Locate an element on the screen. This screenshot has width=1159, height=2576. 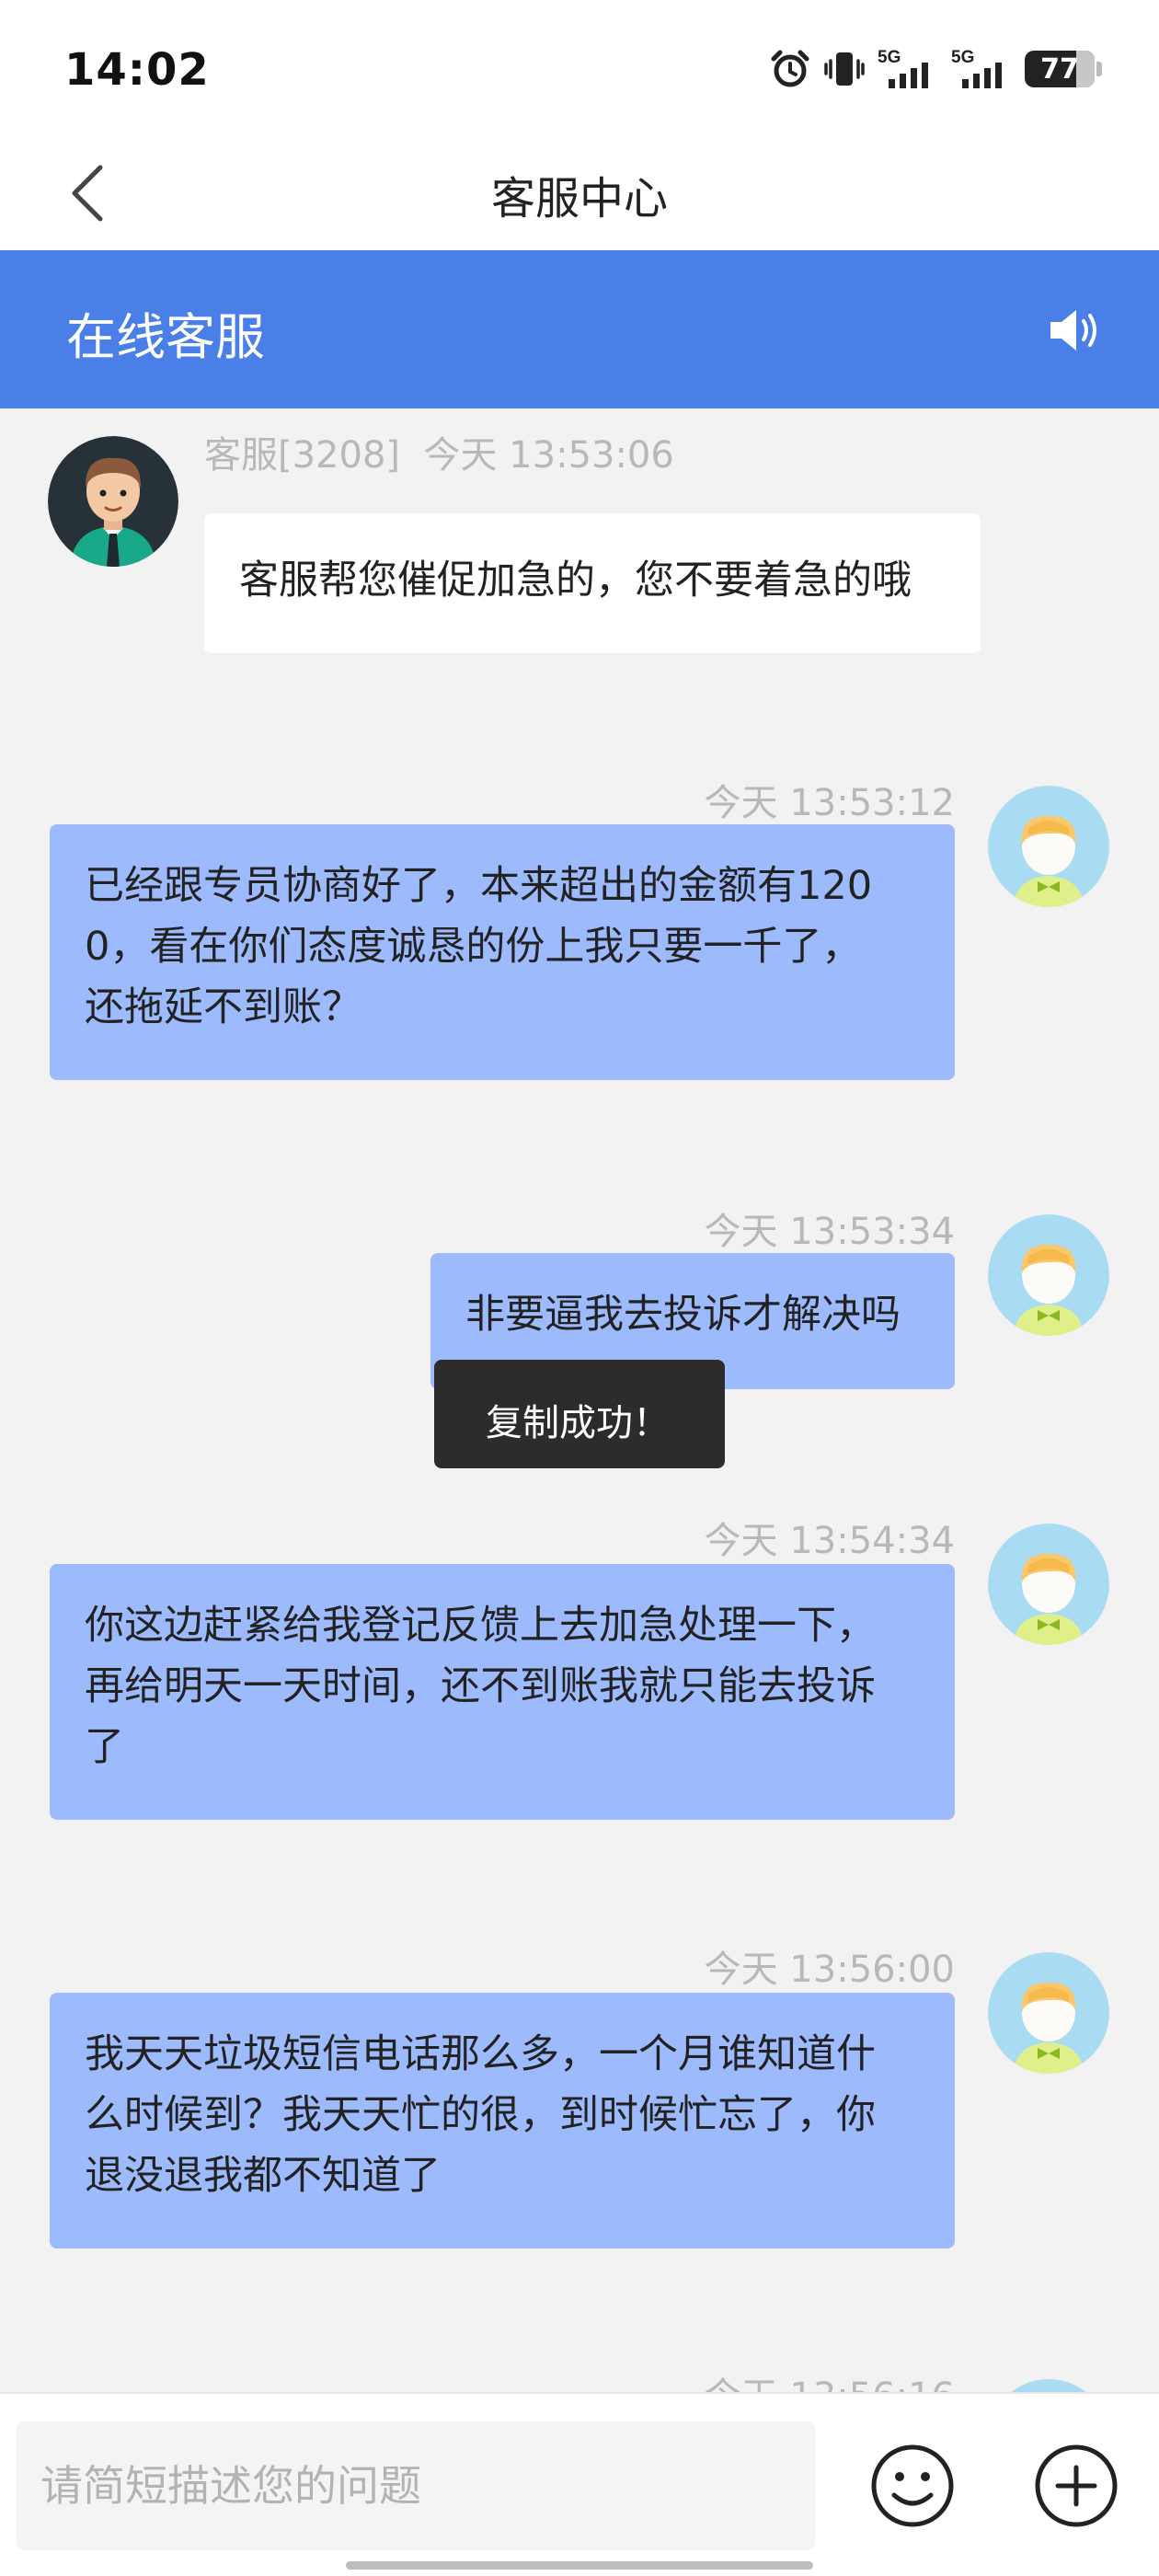
message-line: 还拖延不到账？ is located at coordinates (223, 1007).